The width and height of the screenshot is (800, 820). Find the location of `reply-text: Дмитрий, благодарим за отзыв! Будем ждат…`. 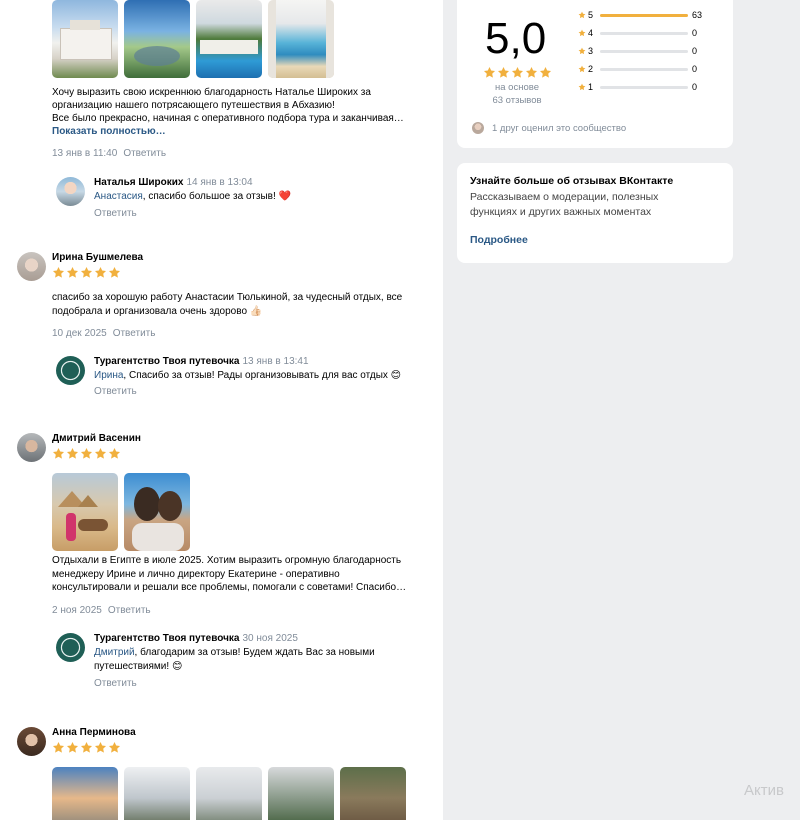

reply-text: Дмитрий, благодарим за отзыв! Будем ждат… is located at coordinates (266, 660).